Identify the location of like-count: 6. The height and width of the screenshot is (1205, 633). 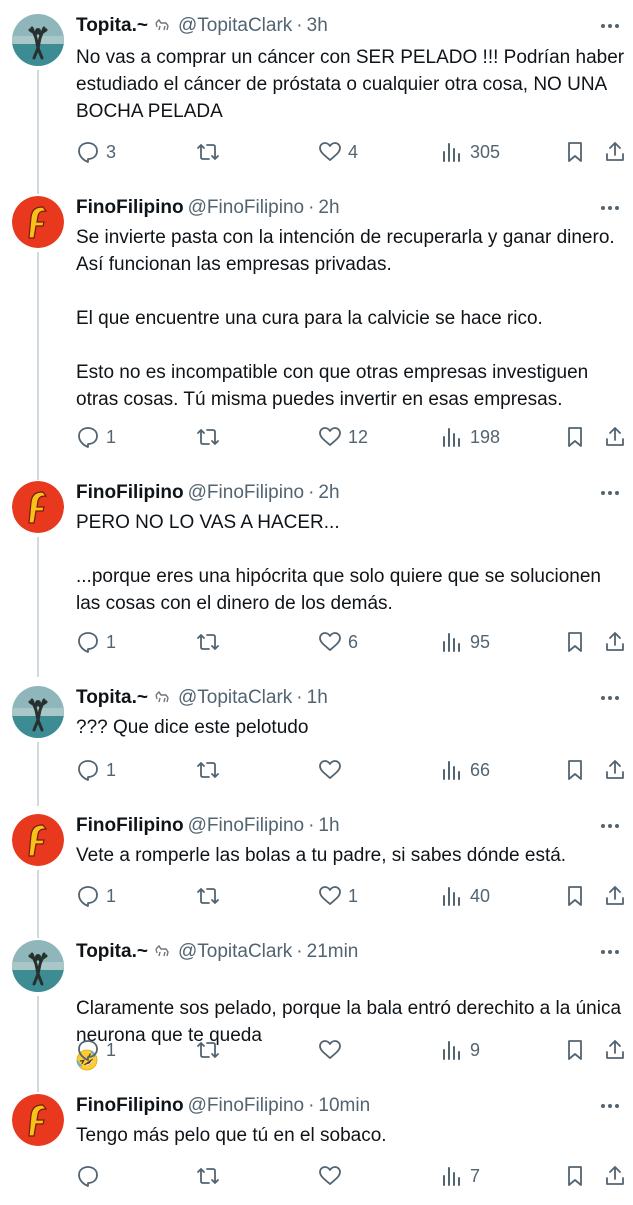
(353, 641).